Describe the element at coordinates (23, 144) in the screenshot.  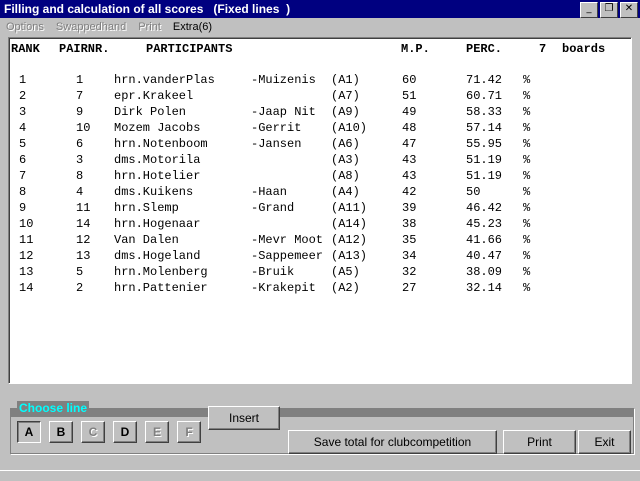
I see `cell-rank: 5` at that location.